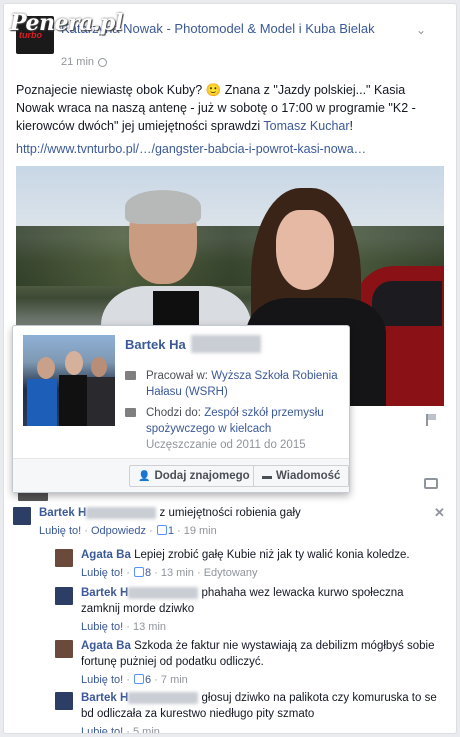  Describe the element at coordinates (77, 62) in the screenshot. I see `timestamp: 21 min` at that location.